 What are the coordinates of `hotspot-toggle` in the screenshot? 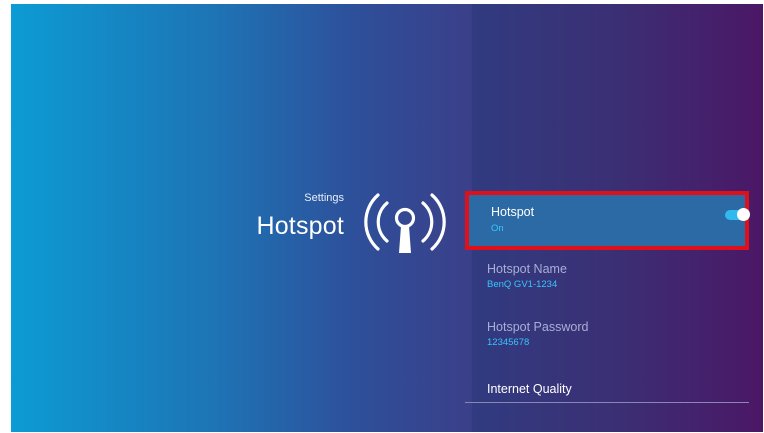 It's located at (737, 214).